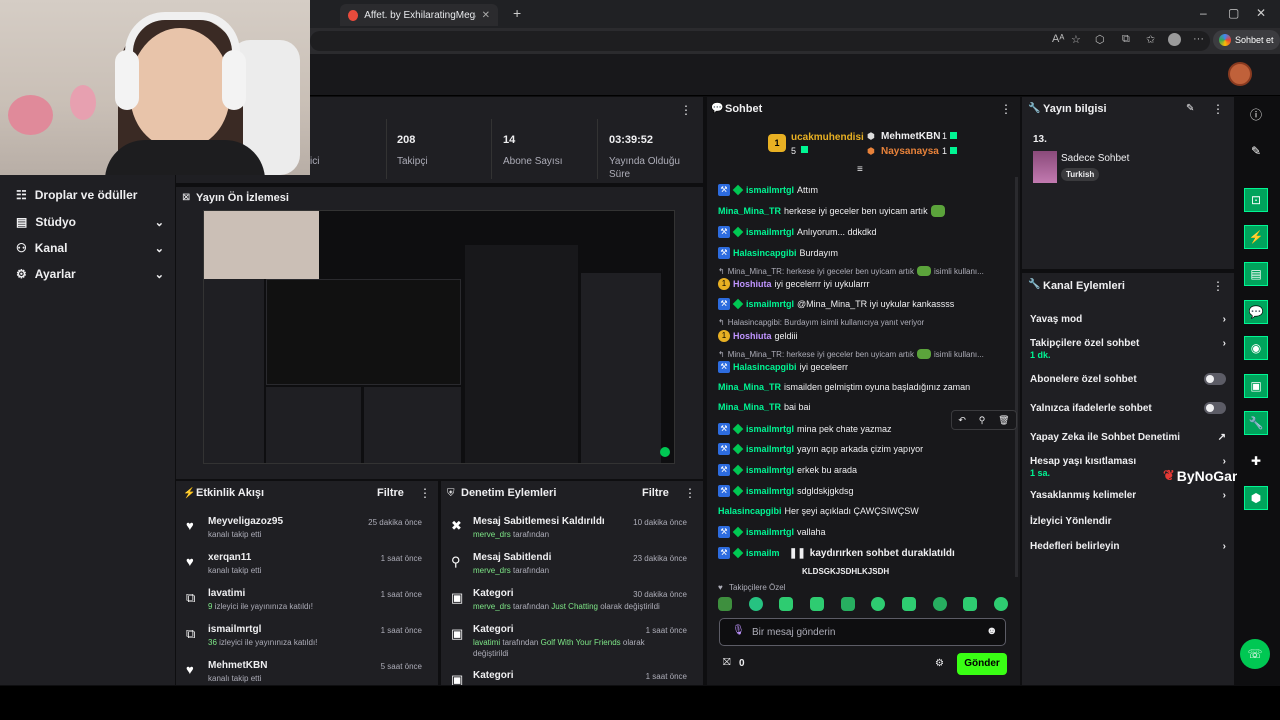 The image size is (1280, 720). Describe the element at coordinates (1190, 108) in the screenshot. I see `edit-pencil-icon: ✎` at that location.